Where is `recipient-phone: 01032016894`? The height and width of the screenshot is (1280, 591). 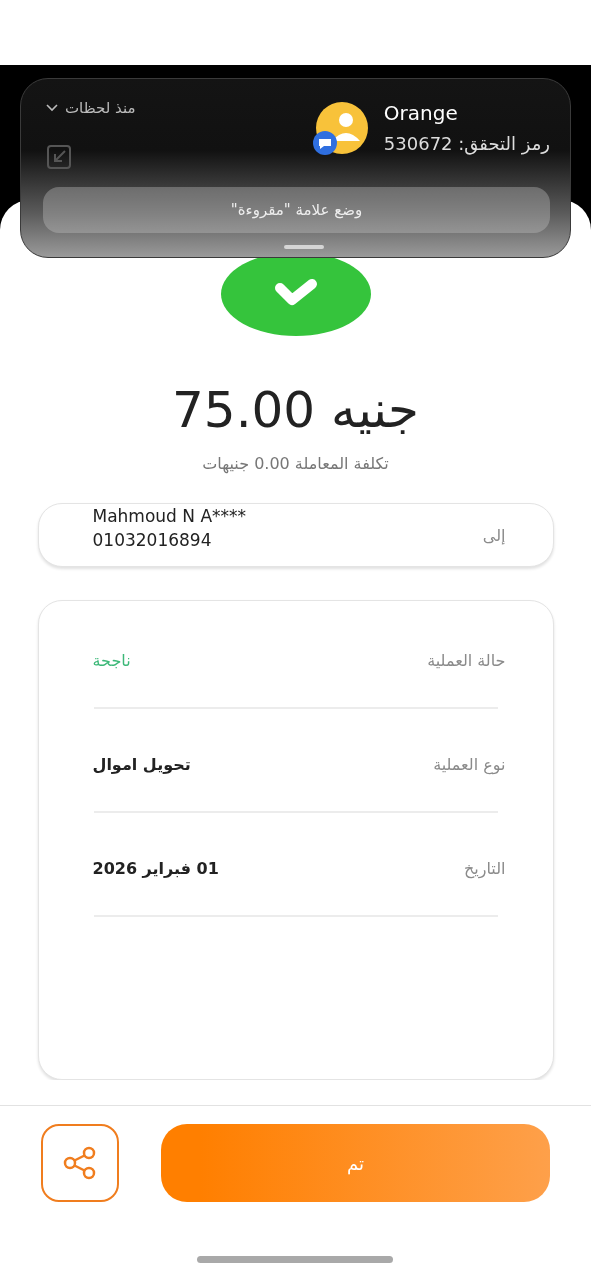 recipient-phone: 01032016894 is located at coordinates (152, 540).